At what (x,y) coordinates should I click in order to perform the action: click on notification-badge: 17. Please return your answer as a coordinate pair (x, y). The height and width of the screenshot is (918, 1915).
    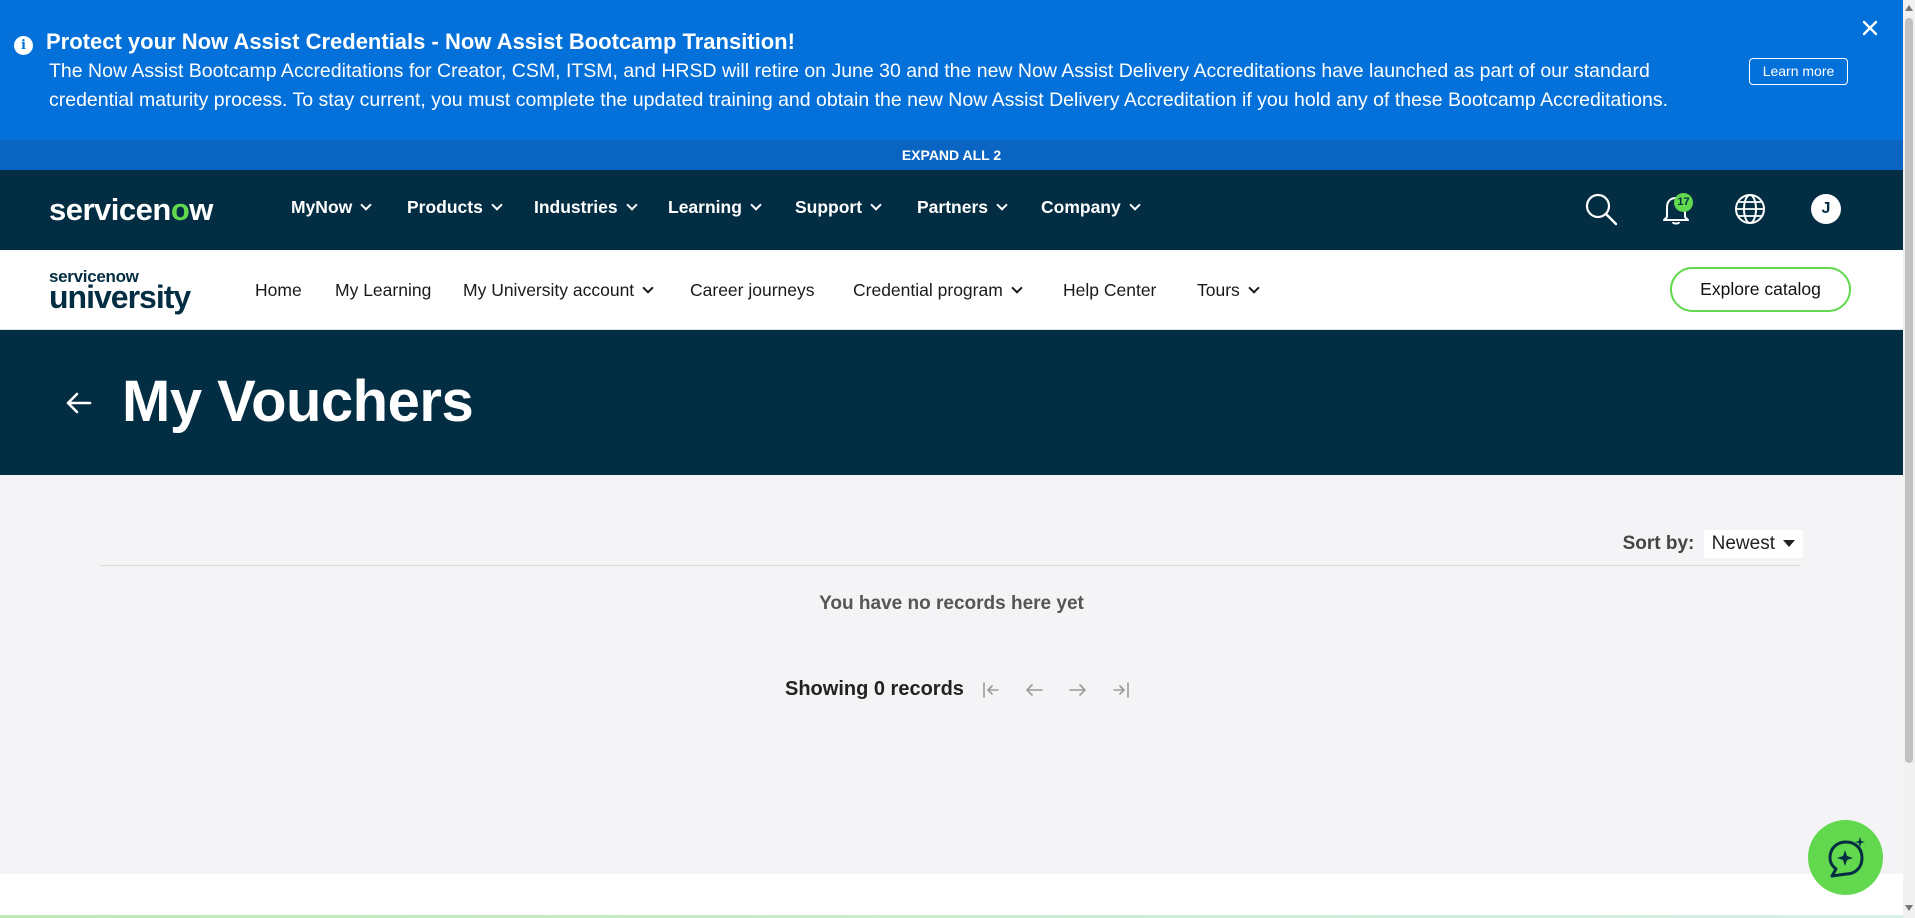
    Looking at the image, I should click on (1683, 202).